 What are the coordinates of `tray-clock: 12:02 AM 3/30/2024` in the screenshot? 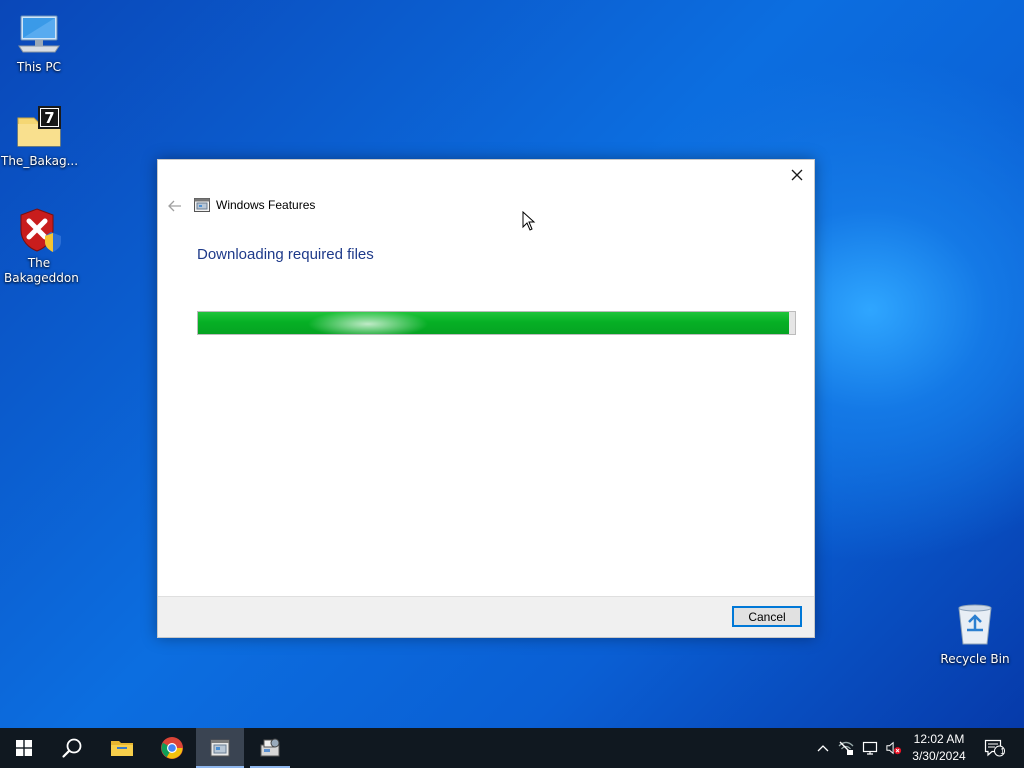 It's located at (939, 748).